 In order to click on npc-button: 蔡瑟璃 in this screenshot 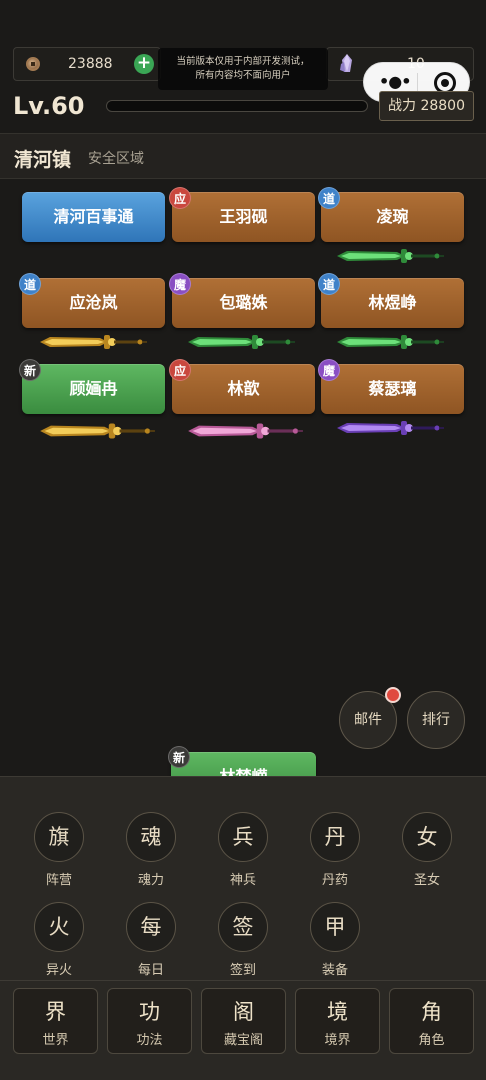, I will do `click(392, 389)`.